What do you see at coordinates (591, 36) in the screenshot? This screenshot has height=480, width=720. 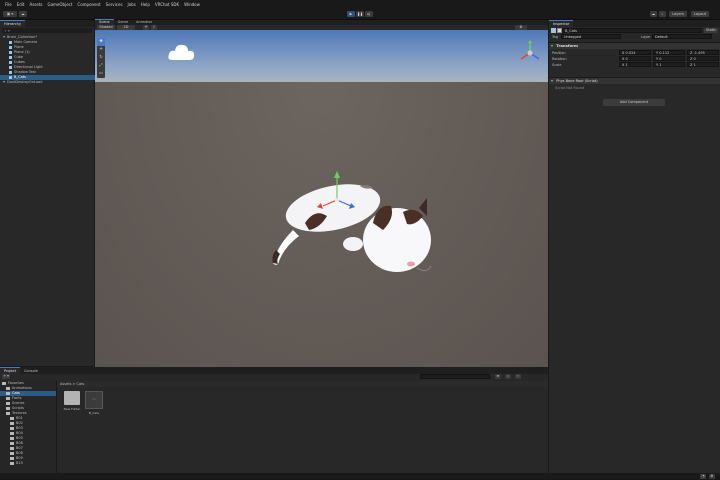 I see `tag-dropdown: Untagged` at bounding box center [591, 36].